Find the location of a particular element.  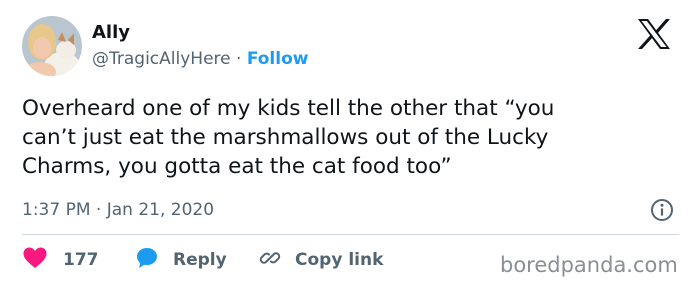

watermark: boredpanda.com is located at coordinates (589, 265).